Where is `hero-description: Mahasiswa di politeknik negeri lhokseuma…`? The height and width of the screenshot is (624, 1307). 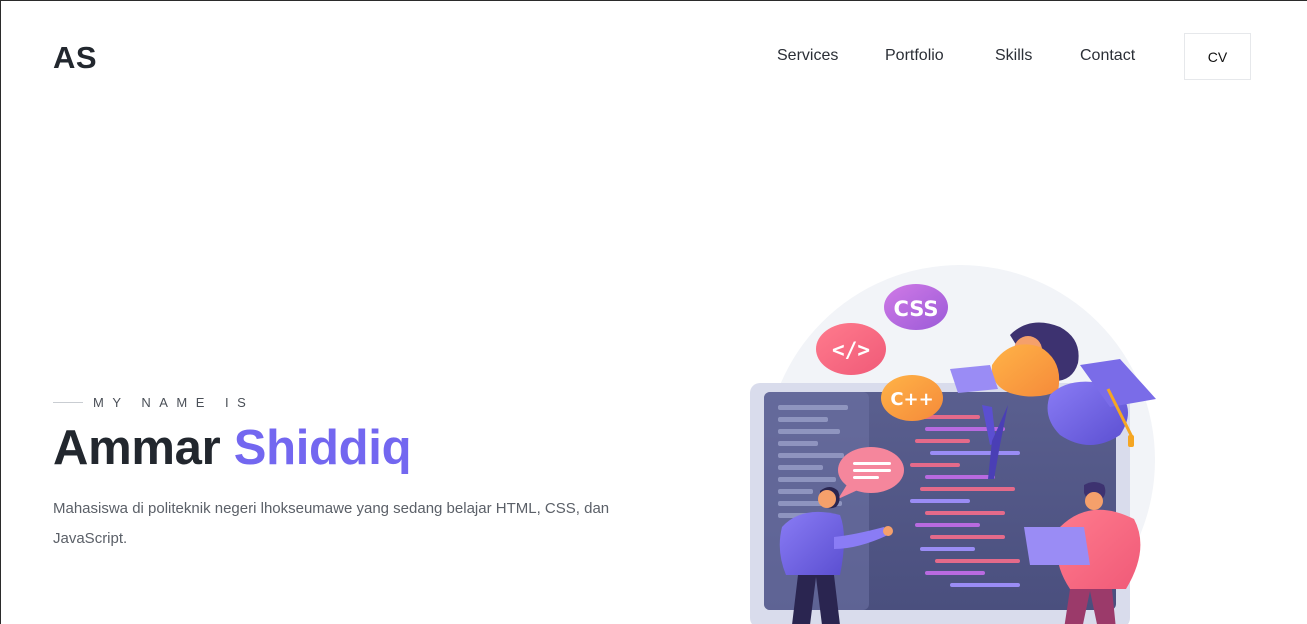 hero-description: Mahasiswa di politeknik negeri lhokseuma… is located at coordinates (331, 523).